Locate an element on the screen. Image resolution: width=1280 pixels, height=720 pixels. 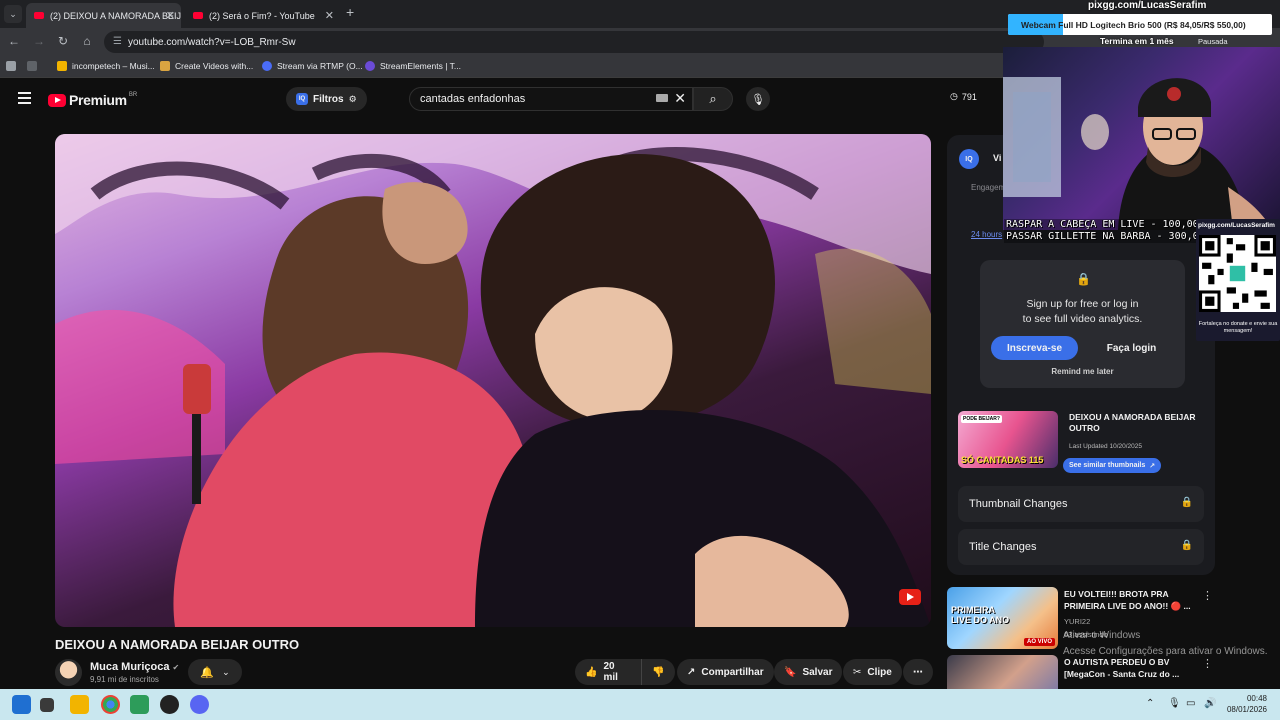
more-actions-button: ⋯ is located at coordinates (918, 672).